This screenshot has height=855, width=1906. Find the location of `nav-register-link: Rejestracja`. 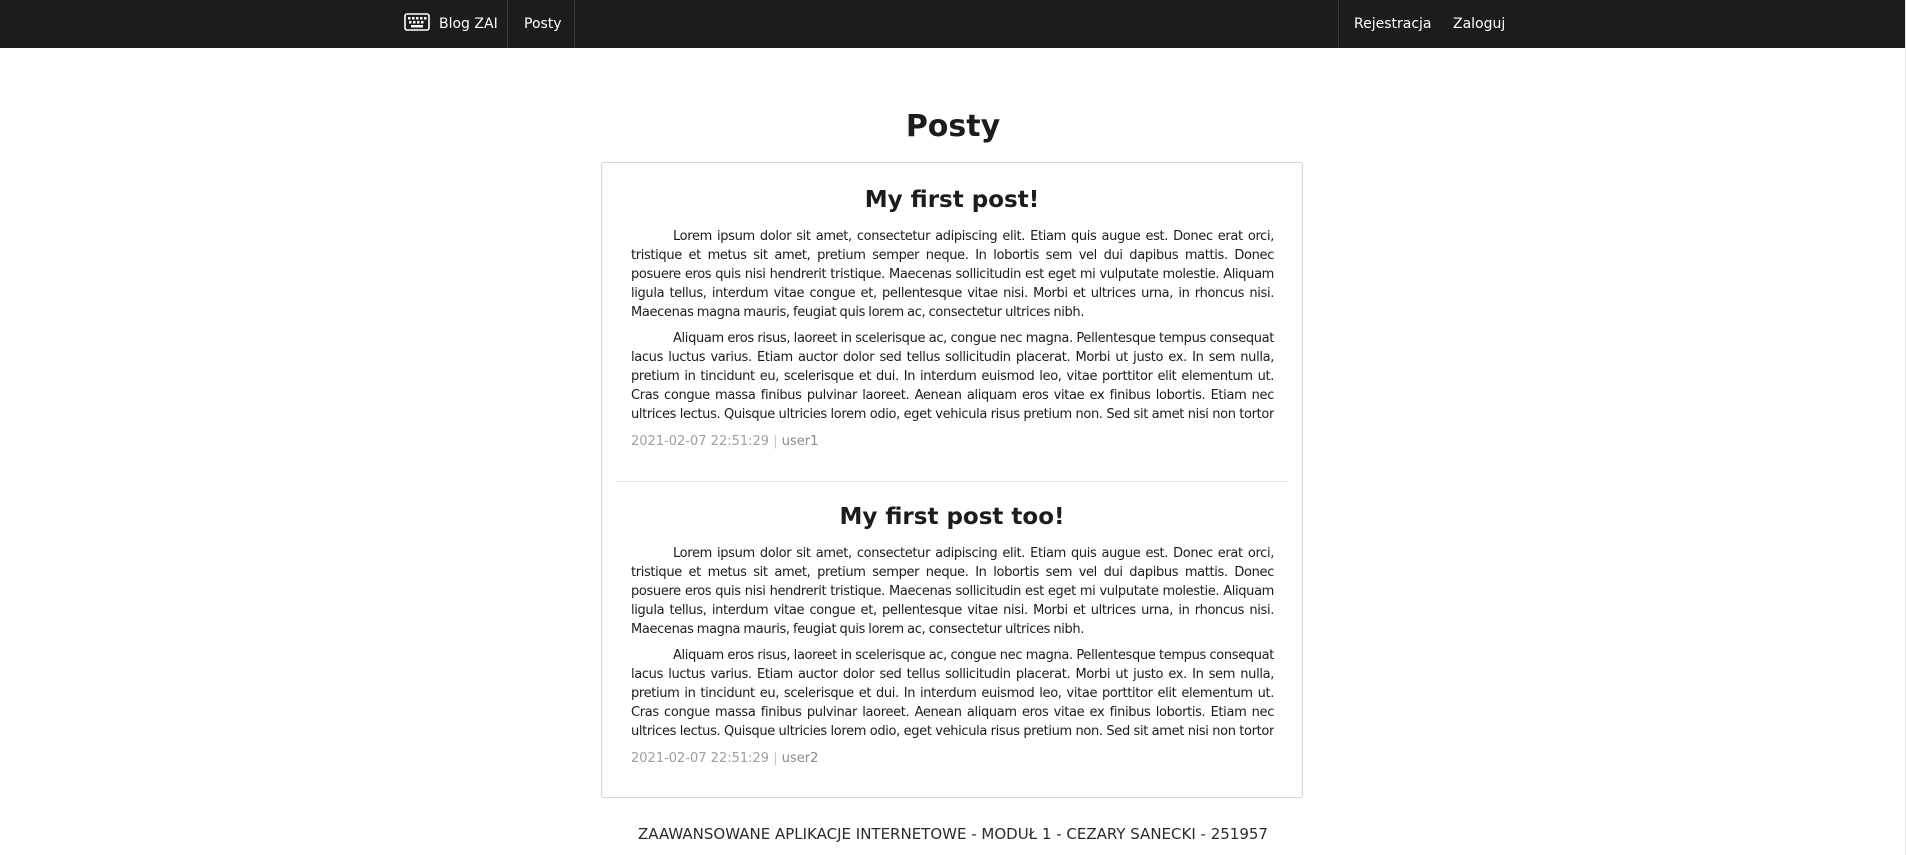

nav-register-link: Rejestracja is located at coordinates (1388, 24).